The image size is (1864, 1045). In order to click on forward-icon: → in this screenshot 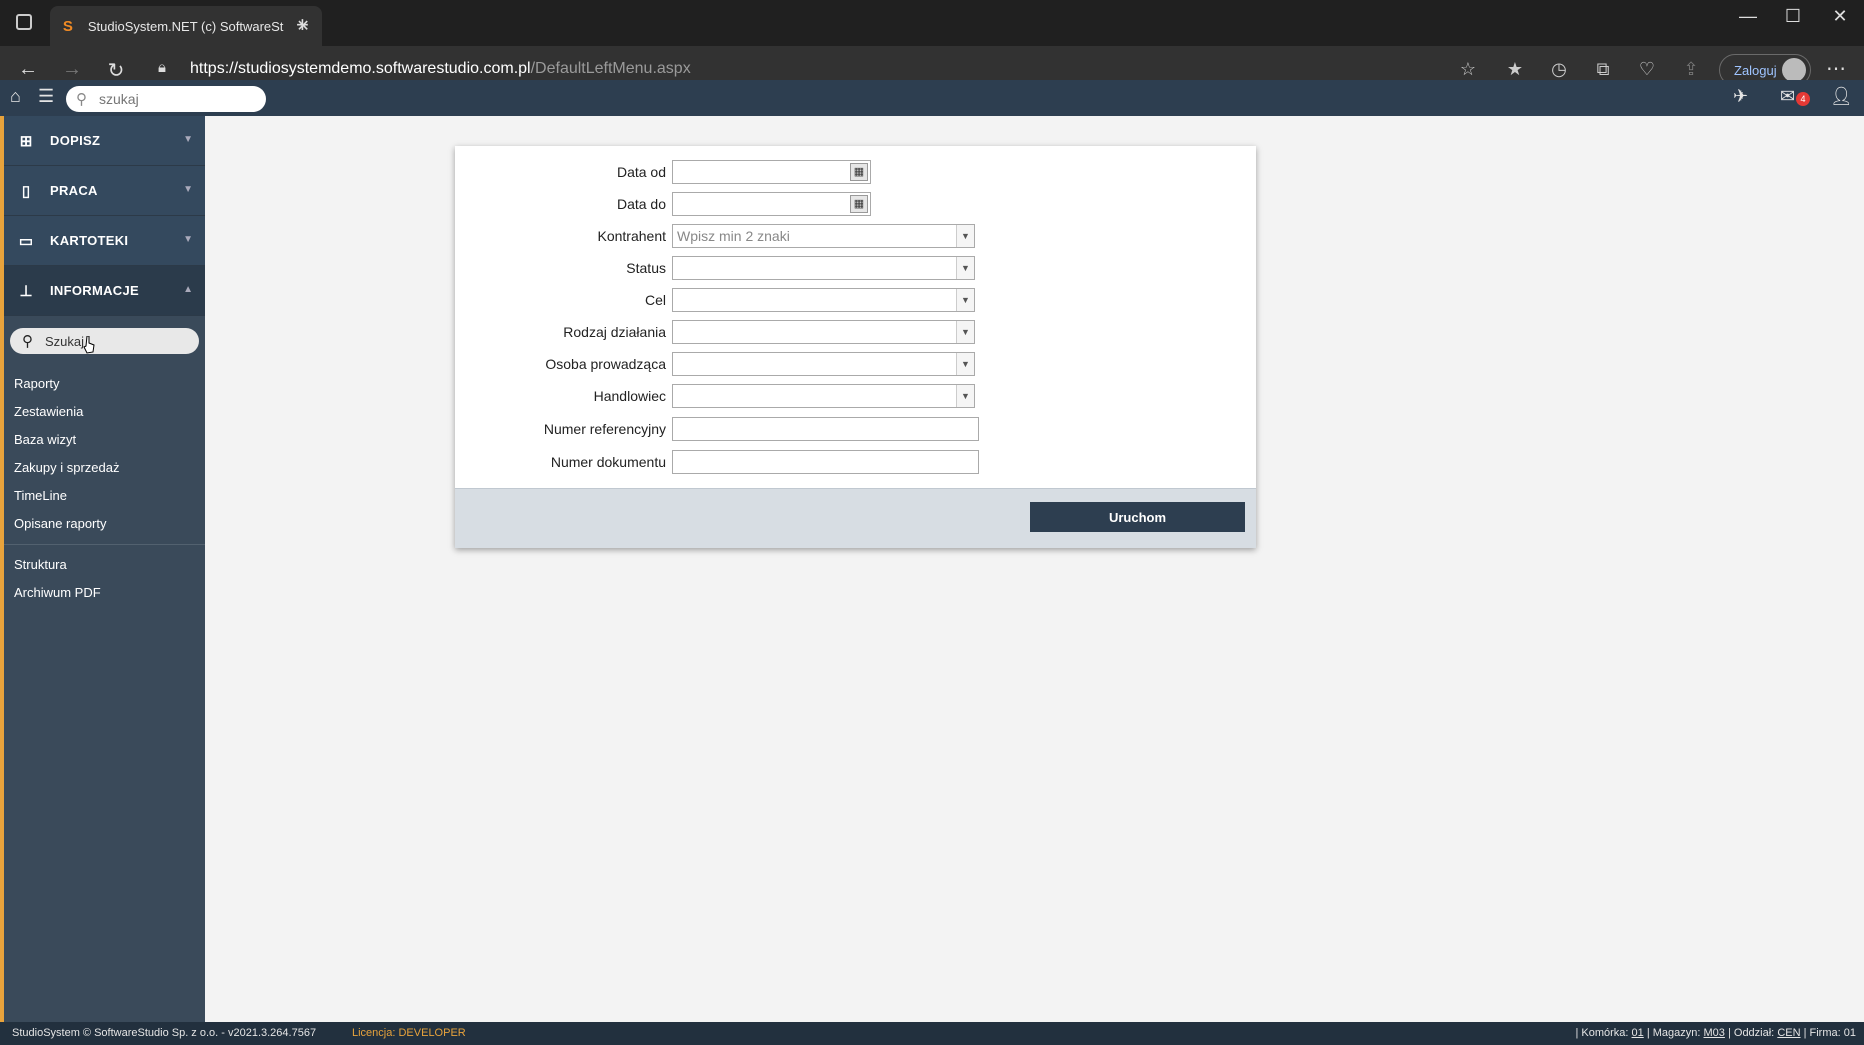, I will do `click(72, 69)`.